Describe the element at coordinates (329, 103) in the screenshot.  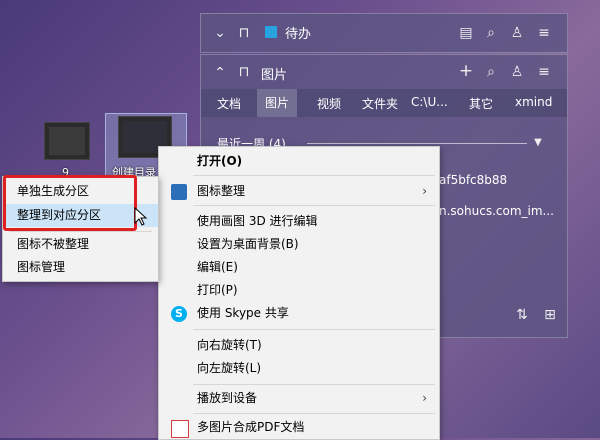
I see `tab-videos: 视频` at that location.